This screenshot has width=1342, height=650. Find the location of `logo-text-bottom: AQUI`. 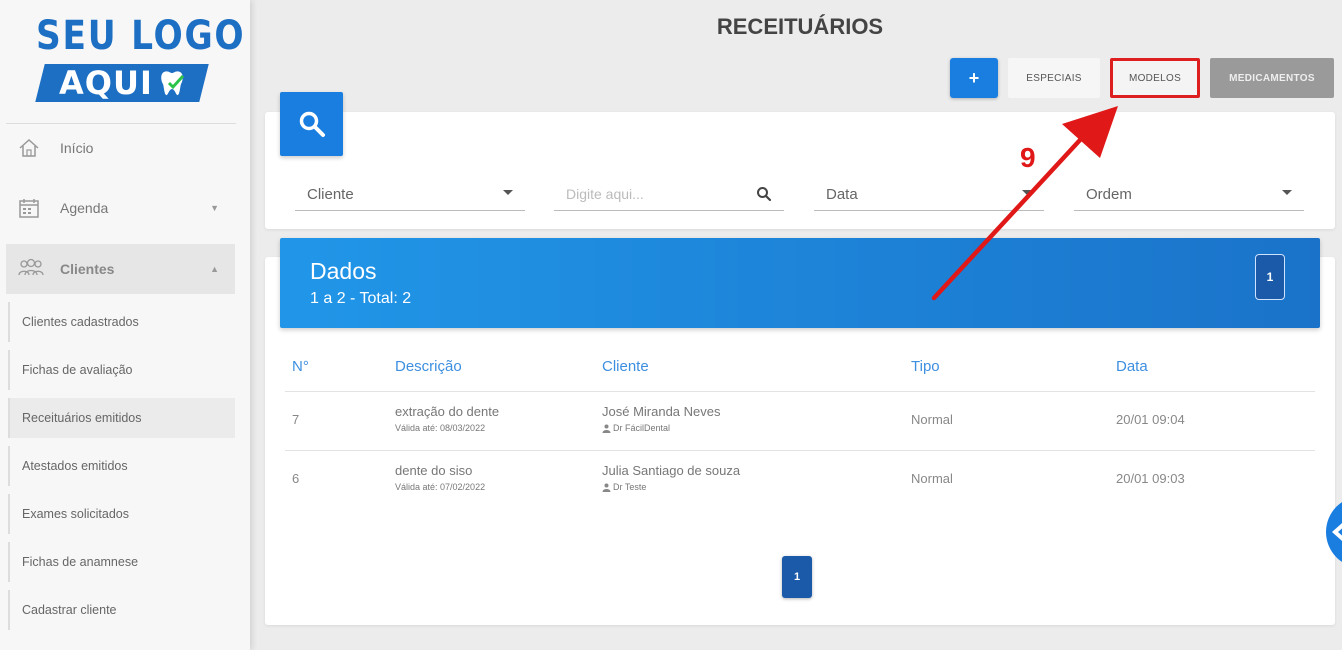

logo-text-bottom: AQUI is located at coordinates (106, 83).